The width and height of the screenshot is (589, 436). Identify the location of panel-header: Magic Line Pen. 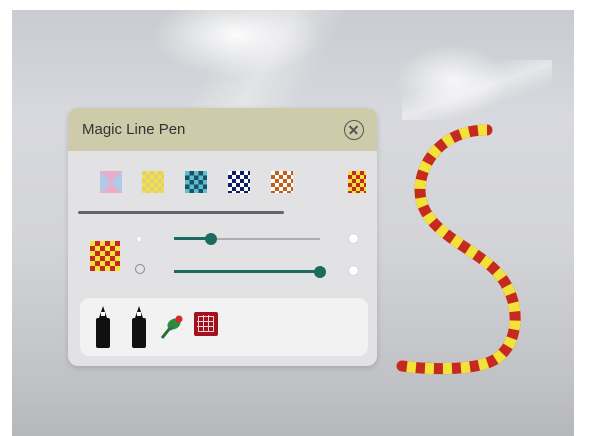
(222, 129).